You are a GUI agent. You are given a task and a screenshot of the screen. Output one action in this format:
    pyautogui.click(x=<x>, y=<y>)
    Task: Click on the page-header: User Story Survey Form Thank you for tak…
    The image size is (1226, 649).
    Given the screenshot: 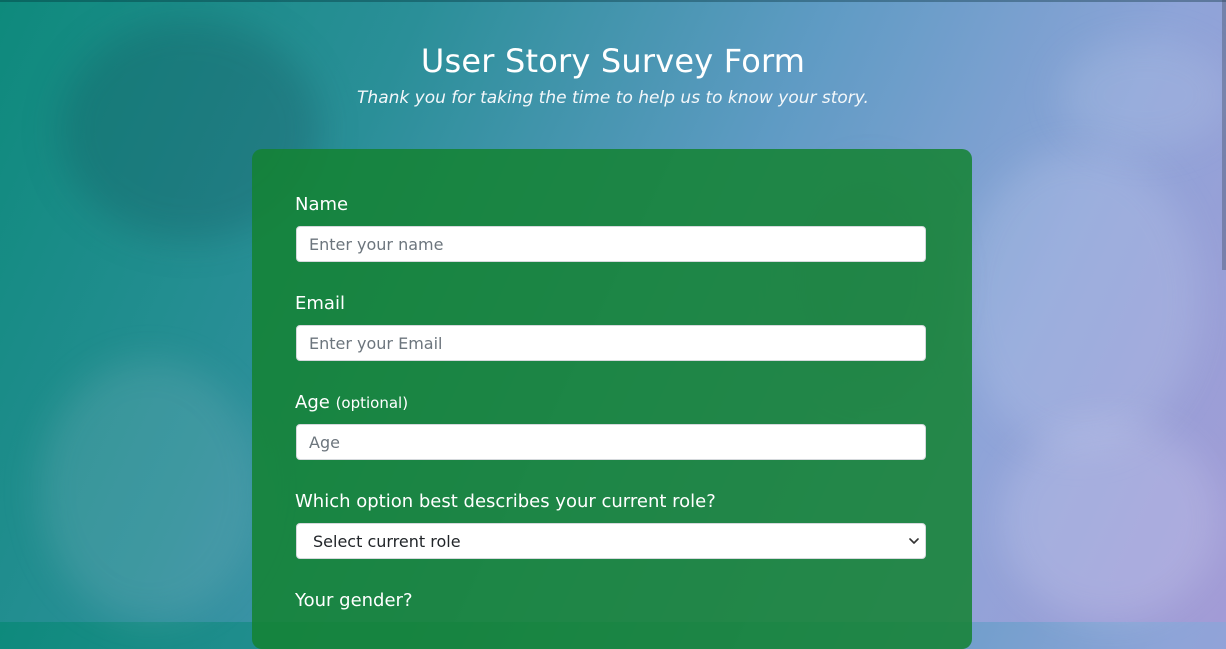 What is the action you would take?
    pyautogui.click(x=613, y=75)
    